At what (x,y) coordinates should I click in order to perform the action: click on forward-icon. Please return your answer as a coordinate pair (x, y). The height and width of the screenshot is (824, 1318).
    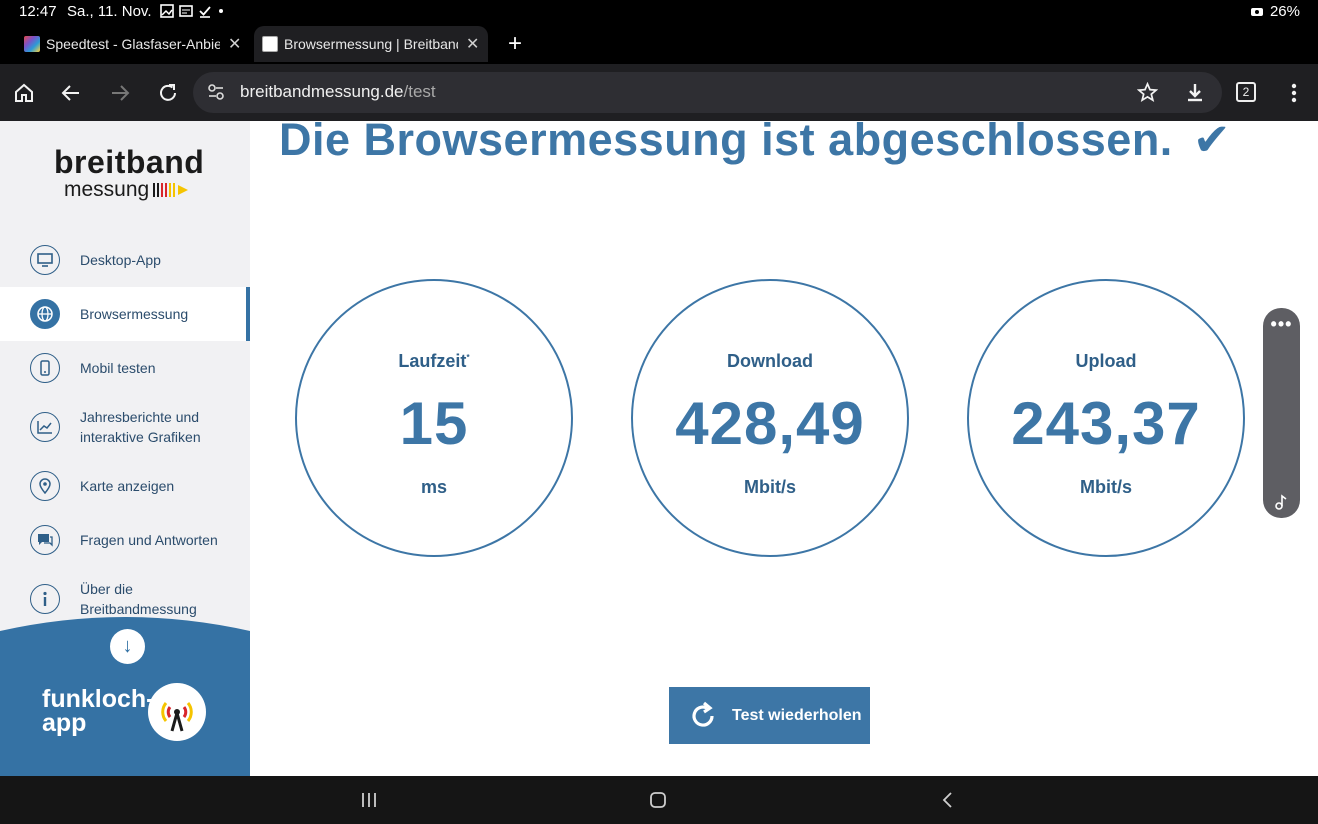
    Looking at the image, I should click on (120, 93).